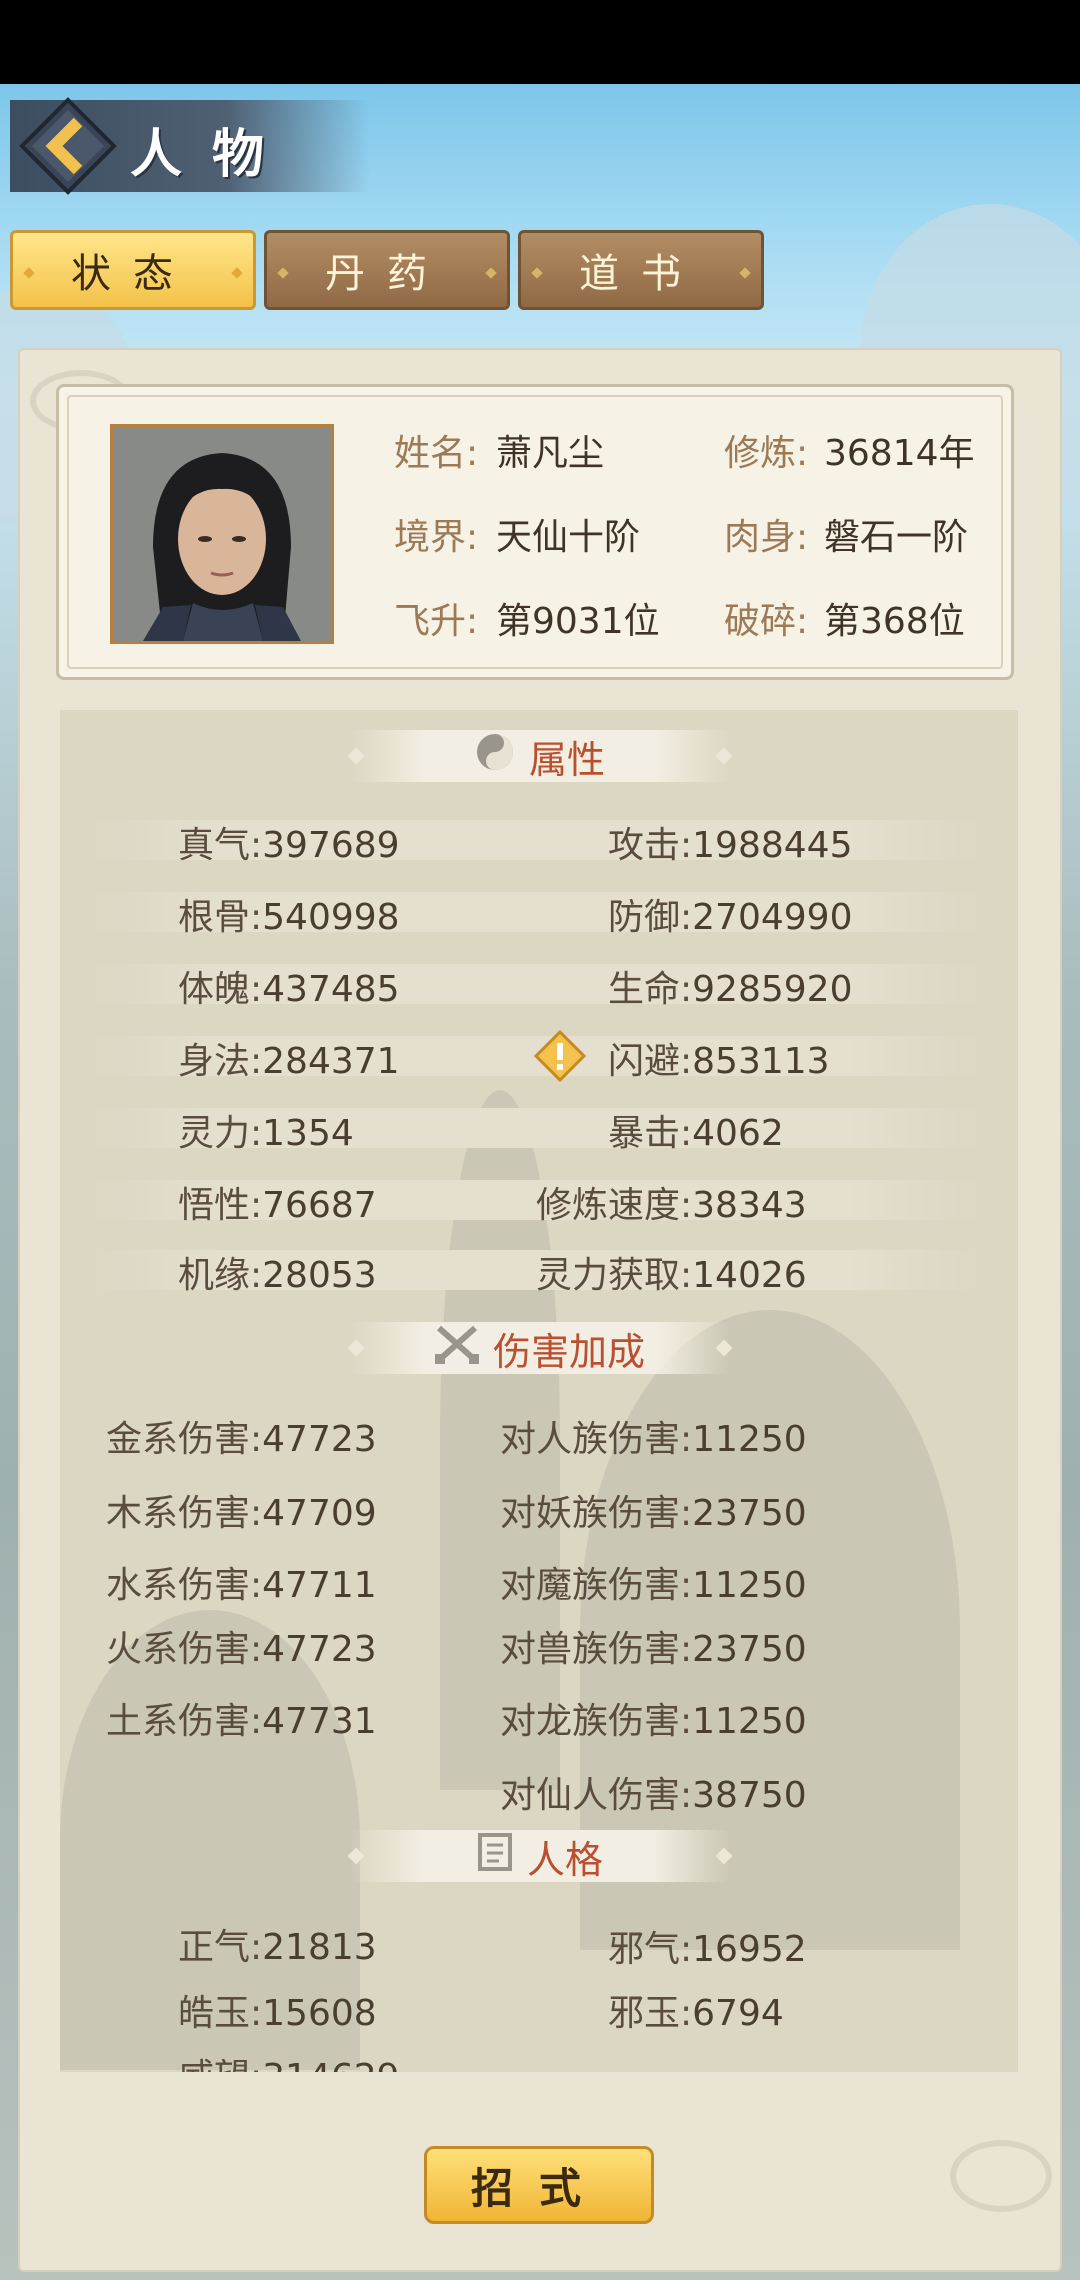 This screenshot has height=2280, width=1080. I want to click on stat-cultivation-speed: 修炼速度:38343, so click(671, 1205).